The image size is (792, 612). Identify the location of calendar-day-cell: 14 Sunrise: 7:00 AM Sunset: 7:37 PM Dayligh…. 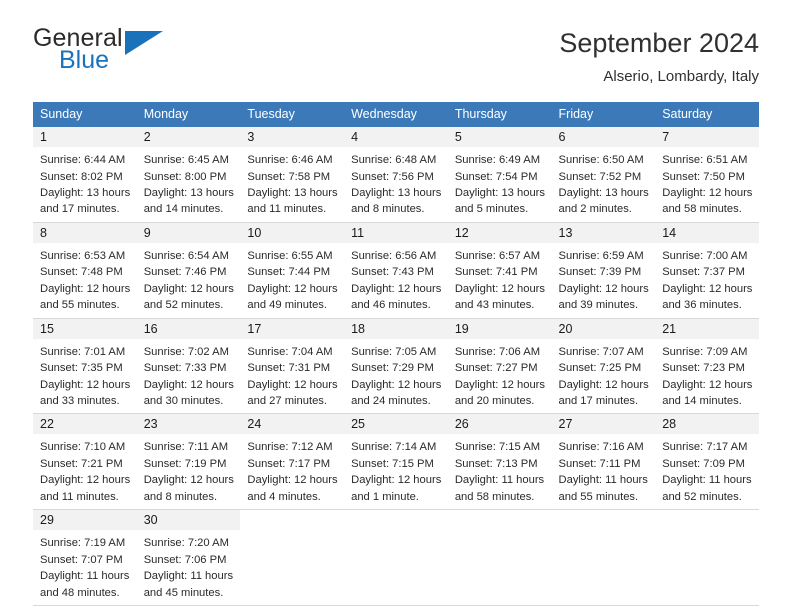
(707, 270).